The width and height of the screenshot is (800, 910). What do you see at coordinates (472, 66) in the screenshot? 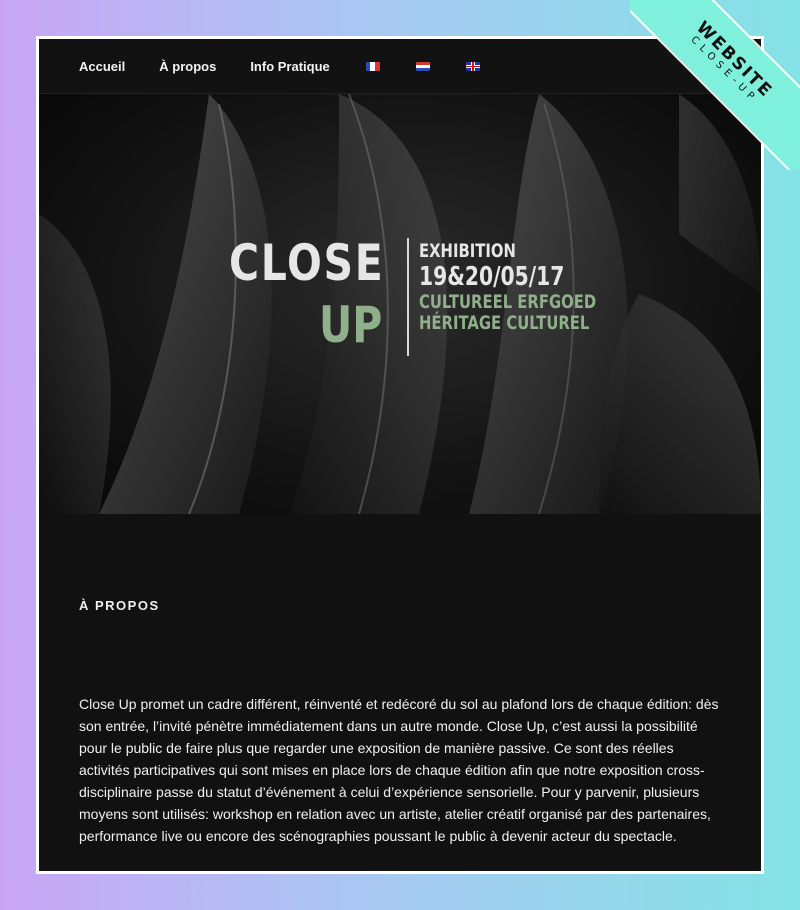
I see `uk-flag-icon` at bounding box center [472, 66].